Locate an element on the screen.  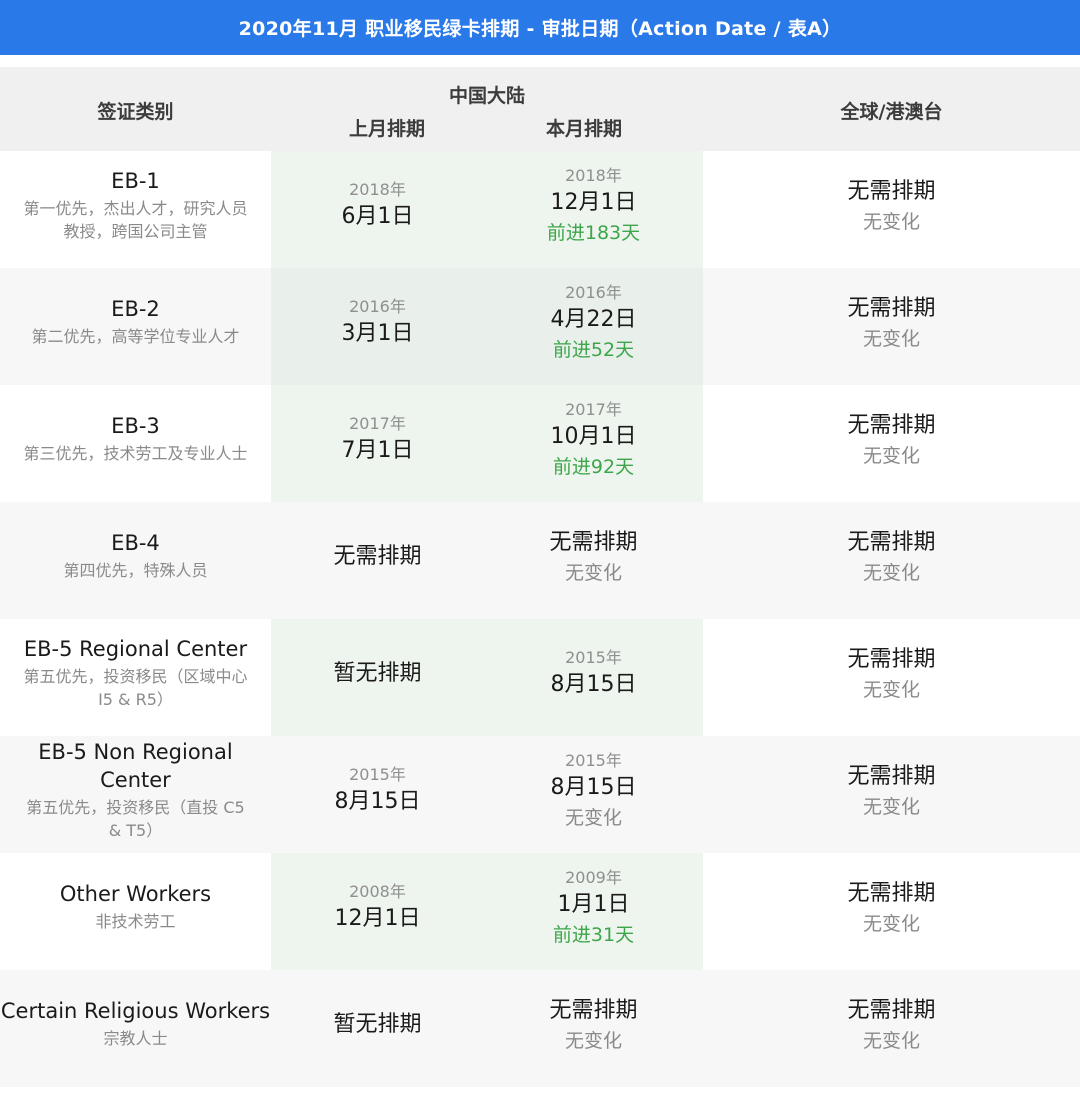
category-cell: EB-3 第三优先，技术劳工及专业人士 is located at coordinates (135, 443).